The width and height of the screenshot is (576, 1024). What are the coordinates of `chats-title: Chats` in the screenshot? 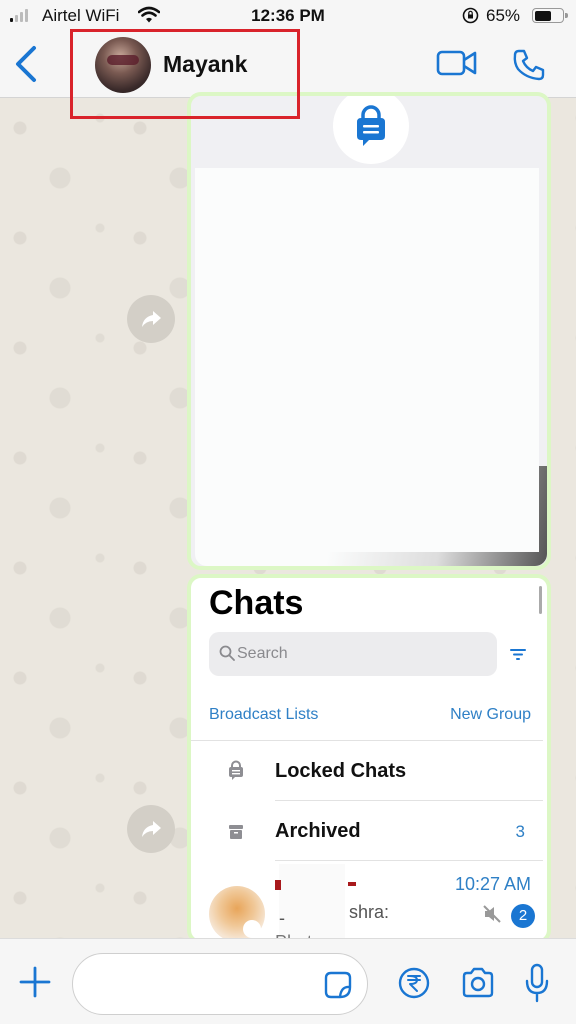 It's located at (256, 603).